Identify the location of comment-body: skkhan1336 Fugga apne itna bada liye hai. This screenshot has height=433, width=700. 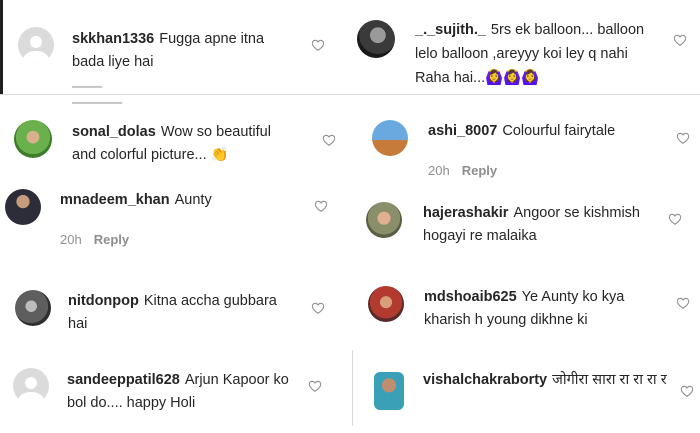
(172, 51).